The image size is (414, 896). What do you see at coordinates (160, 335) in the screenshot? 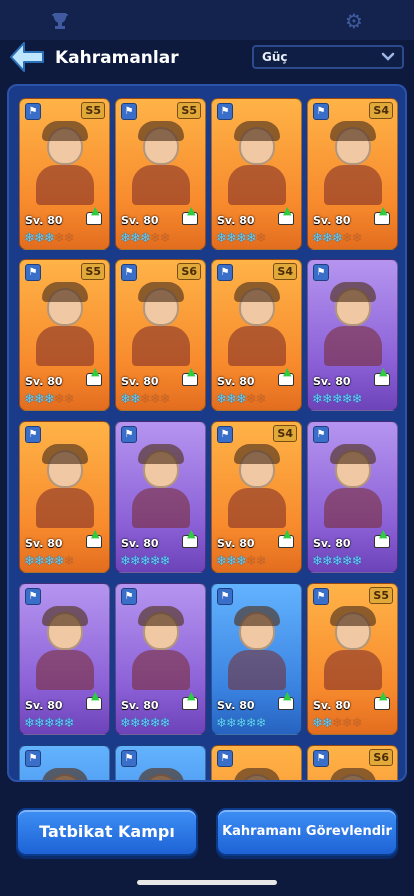
I see `hero-card: ⚑ S6 Sv. 80 ▲ ❄❄❄❄❄` at bounding box center [160, 335].